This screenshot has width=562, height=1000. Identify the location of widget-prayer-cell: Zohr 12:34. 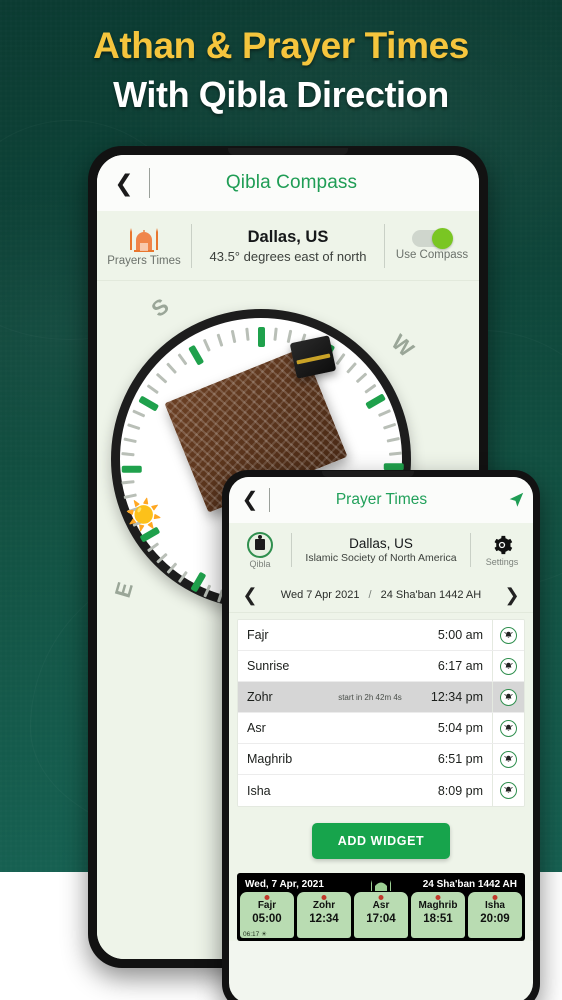
(324, 915).